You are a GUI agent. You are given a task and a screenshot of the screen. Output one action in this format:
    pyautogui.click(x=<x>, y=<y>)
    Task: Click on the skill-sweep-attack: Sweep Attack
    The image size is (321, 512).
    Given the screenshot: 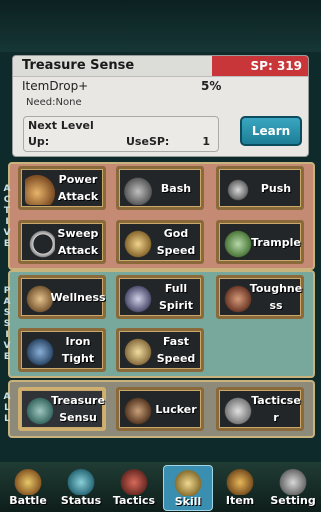 What is the action you would take?
    pyautogui.click(x=62, y=242)
    